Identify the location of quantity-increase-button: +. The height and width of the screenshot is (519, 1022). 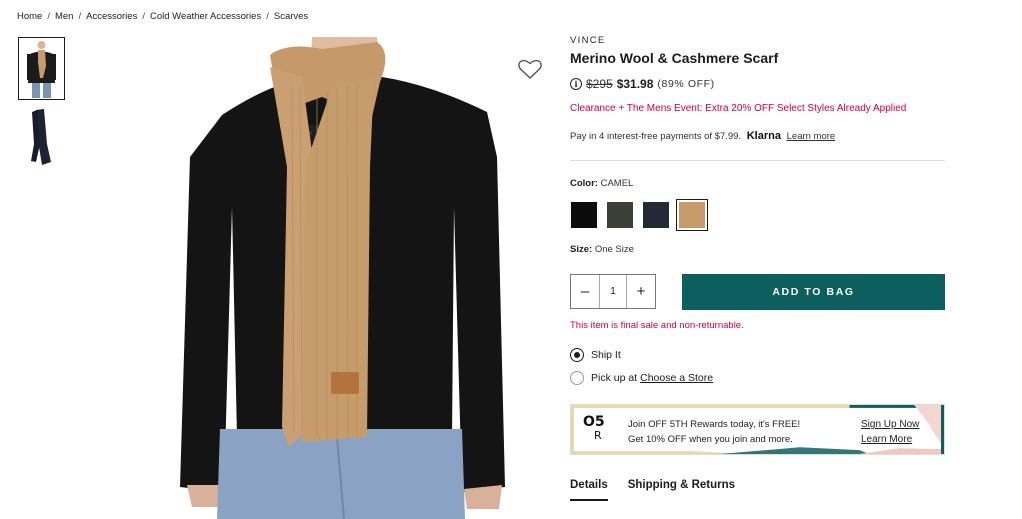
(641, 291).